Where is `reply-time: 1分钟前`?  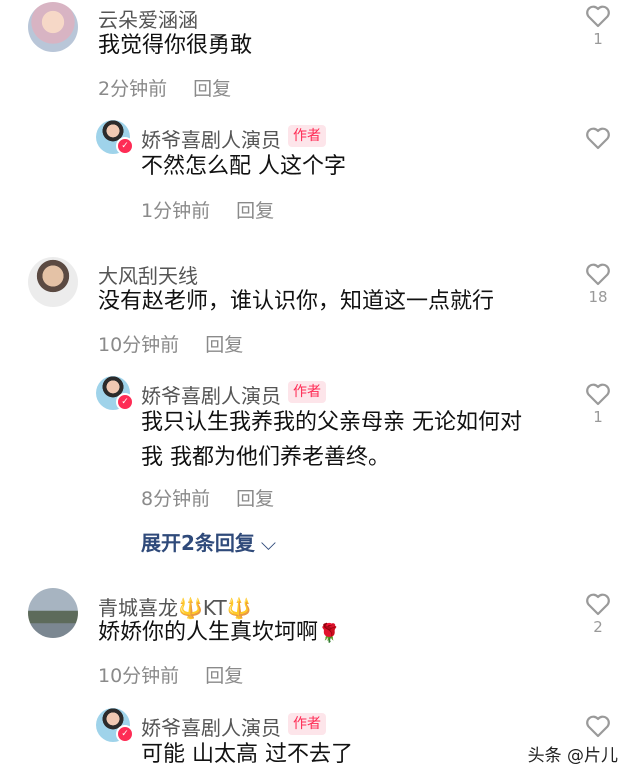 reply-time: 1分钟前 is located at coordinates (176, 211).